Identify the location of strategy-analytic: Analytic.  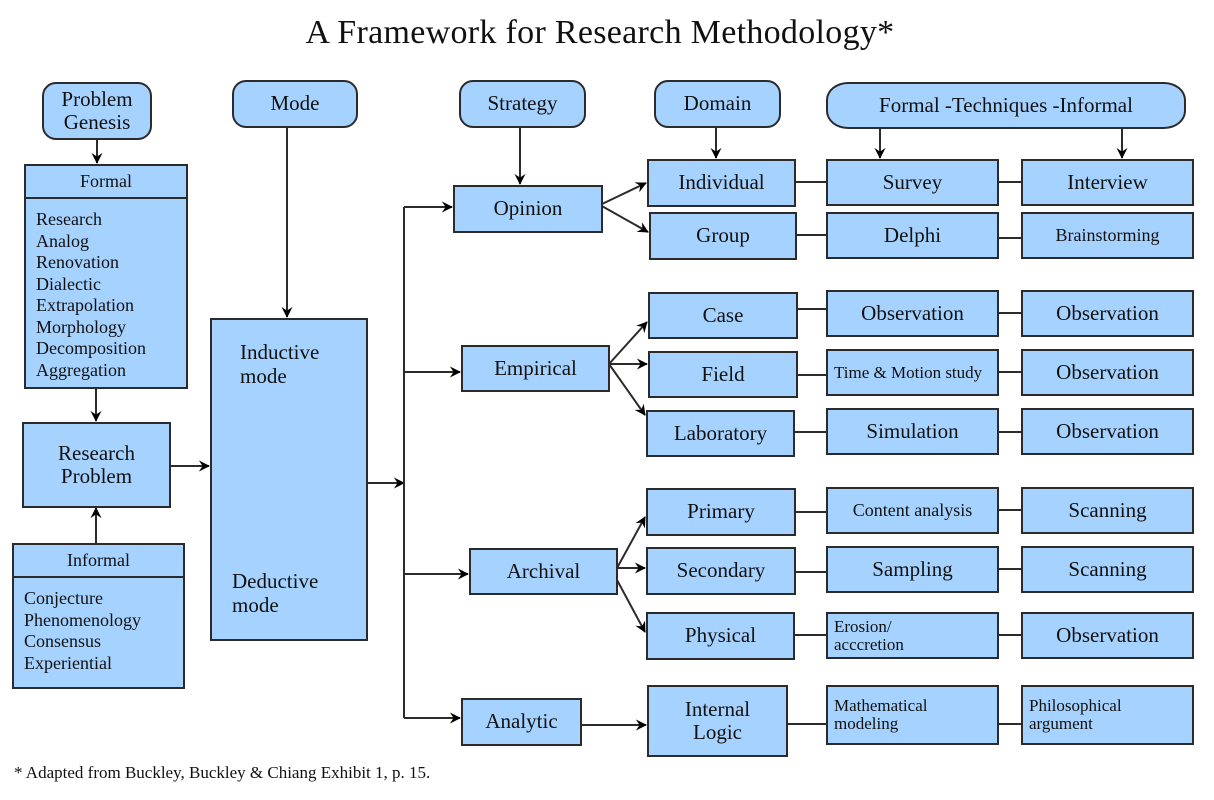
(521, 722).